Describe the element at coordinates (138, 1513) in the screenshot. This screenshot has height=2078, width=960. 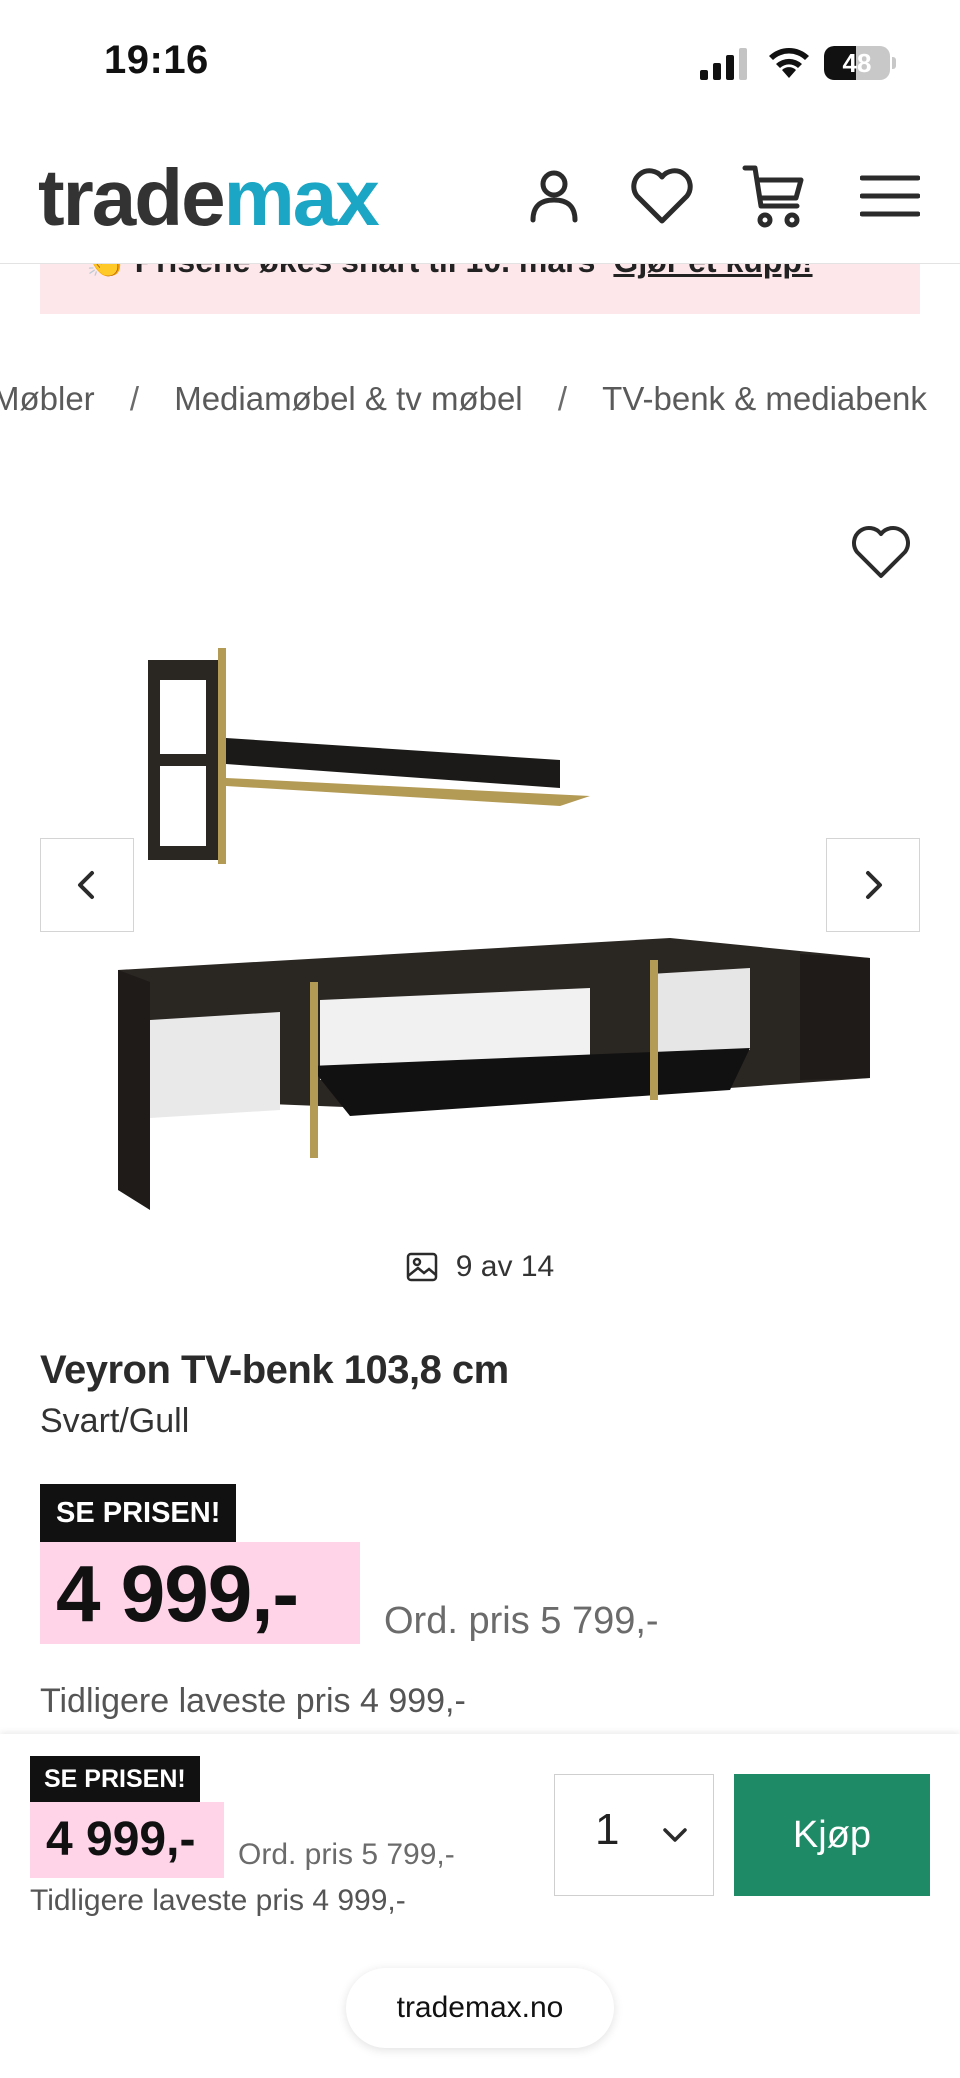
I see `price-badge: SE PRISEN!` at that location.